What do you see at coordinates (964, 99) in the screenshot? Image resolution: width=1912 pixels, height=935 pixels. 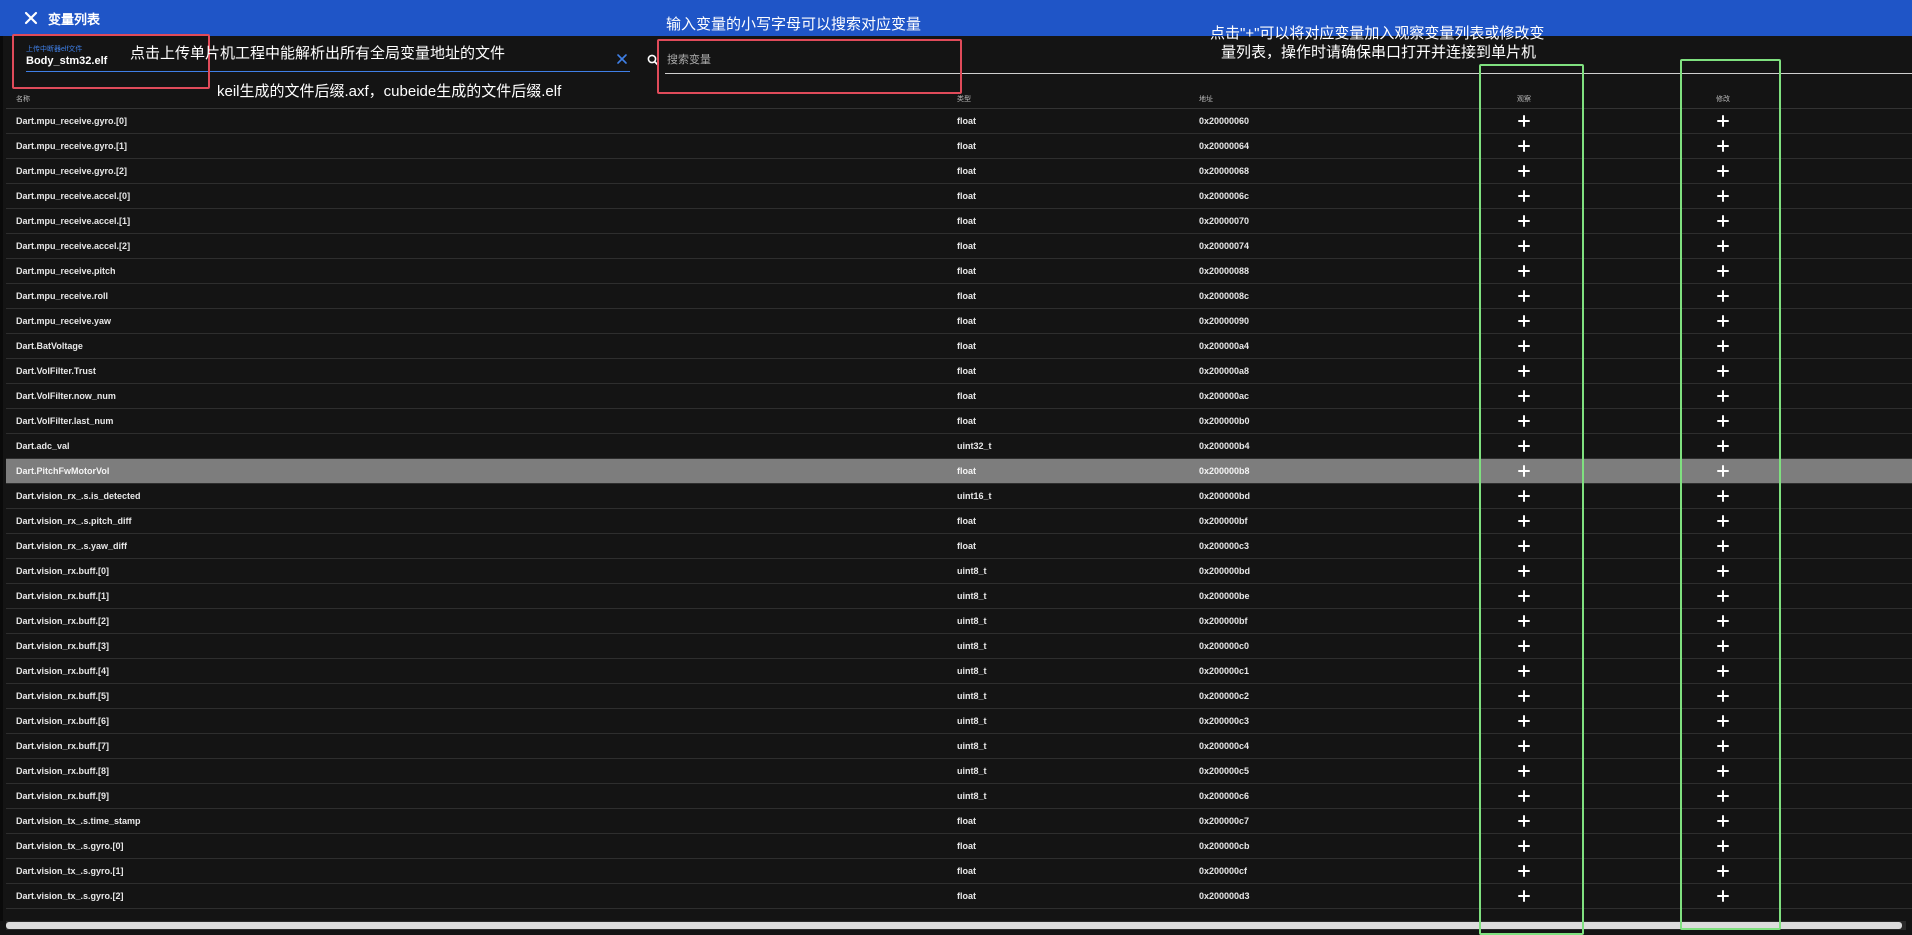 I see `column-header-type: 类型` at bounding box center [964, 99].